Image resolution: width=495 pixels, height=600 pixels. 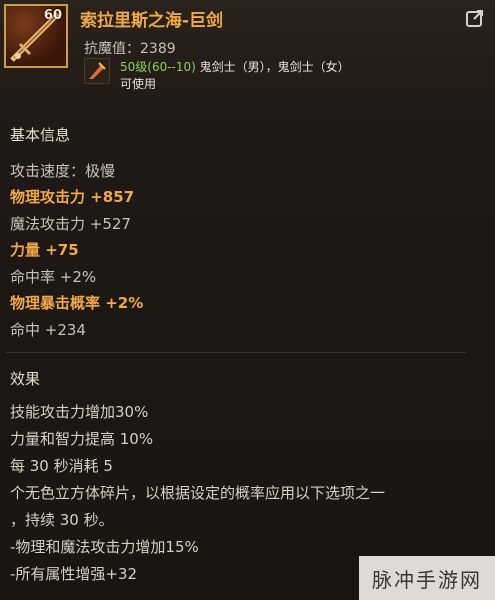 I want to click on effect-line: -物理和魔法攻击力增加15%, so click(x=104, y=547).